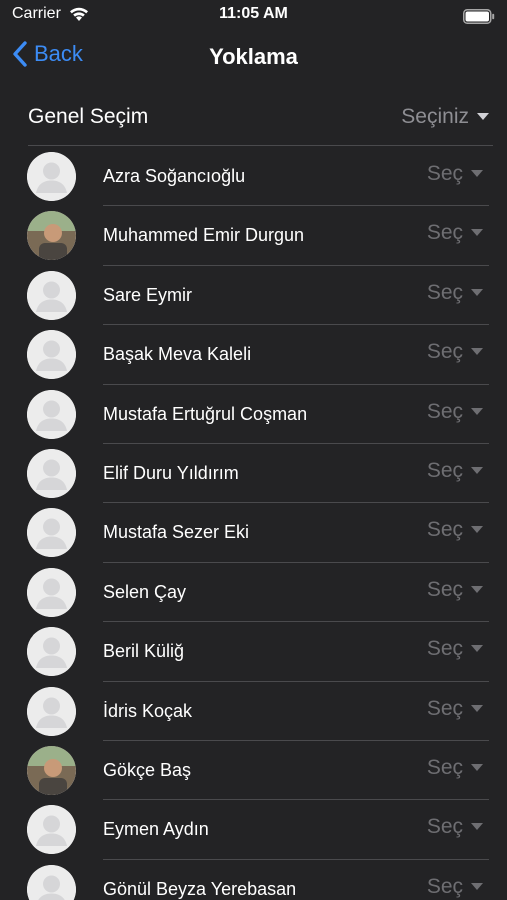  I want to click on status-time: 11:05 AM, so click(253, 13).